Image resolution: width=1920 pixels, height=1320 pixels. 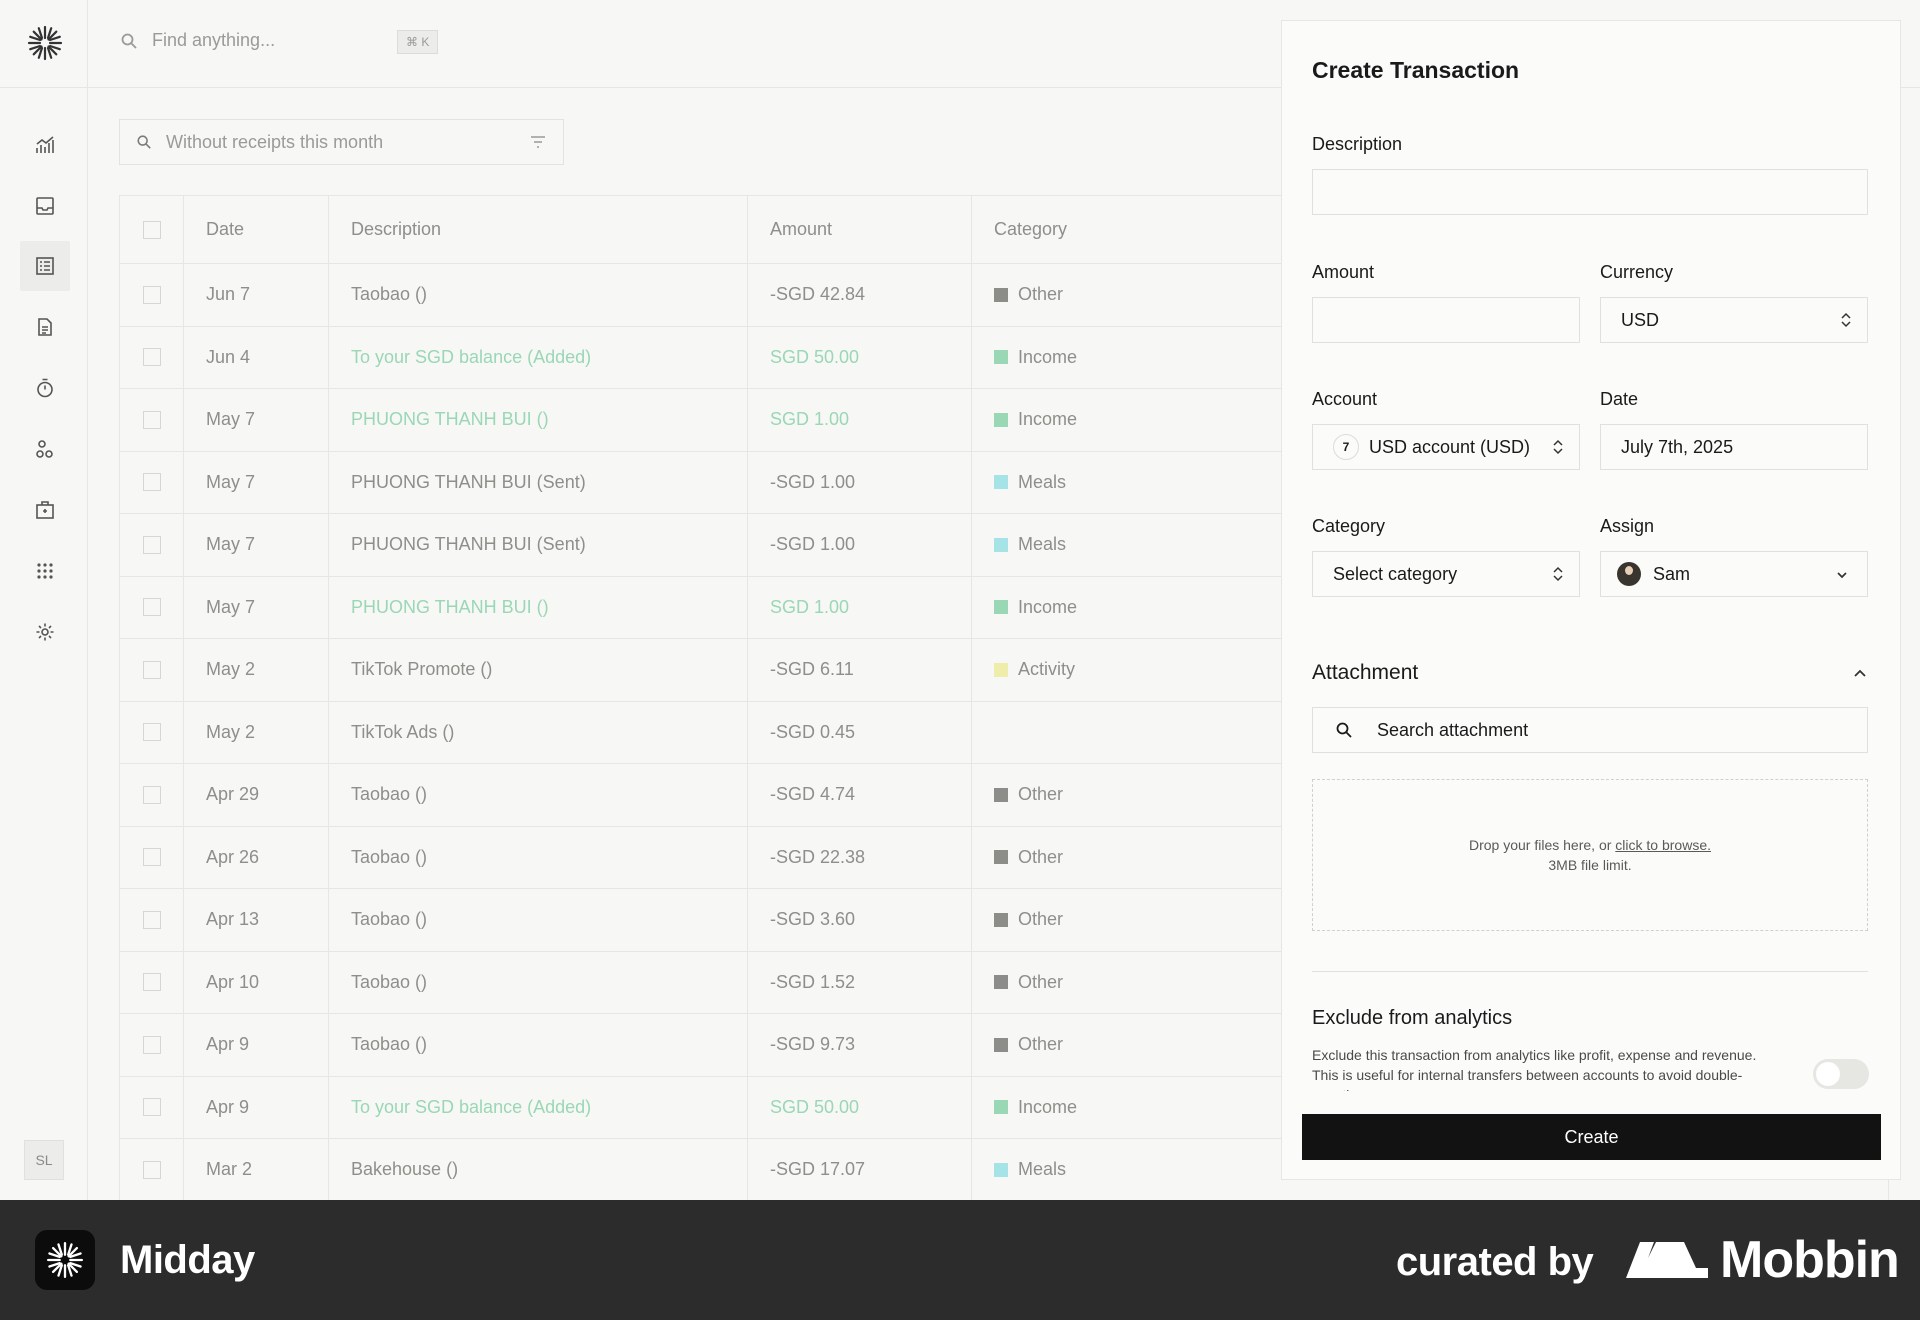 I want to click on row-description: Taobao (), so click(x=538, y=1045).